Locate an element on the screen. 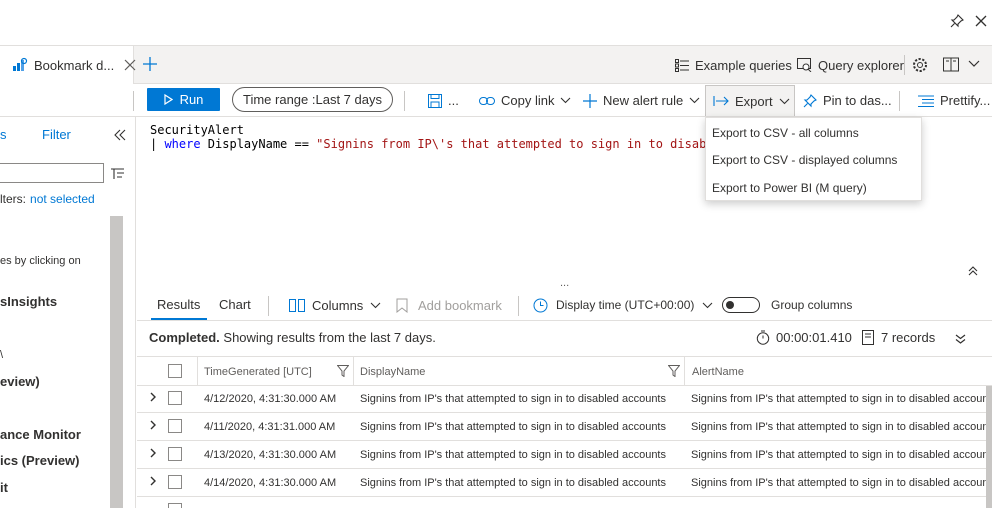 The width and height of the screenshot is (992, 508). column-header-alertname: AlertName is located at coordinates (718, 372).